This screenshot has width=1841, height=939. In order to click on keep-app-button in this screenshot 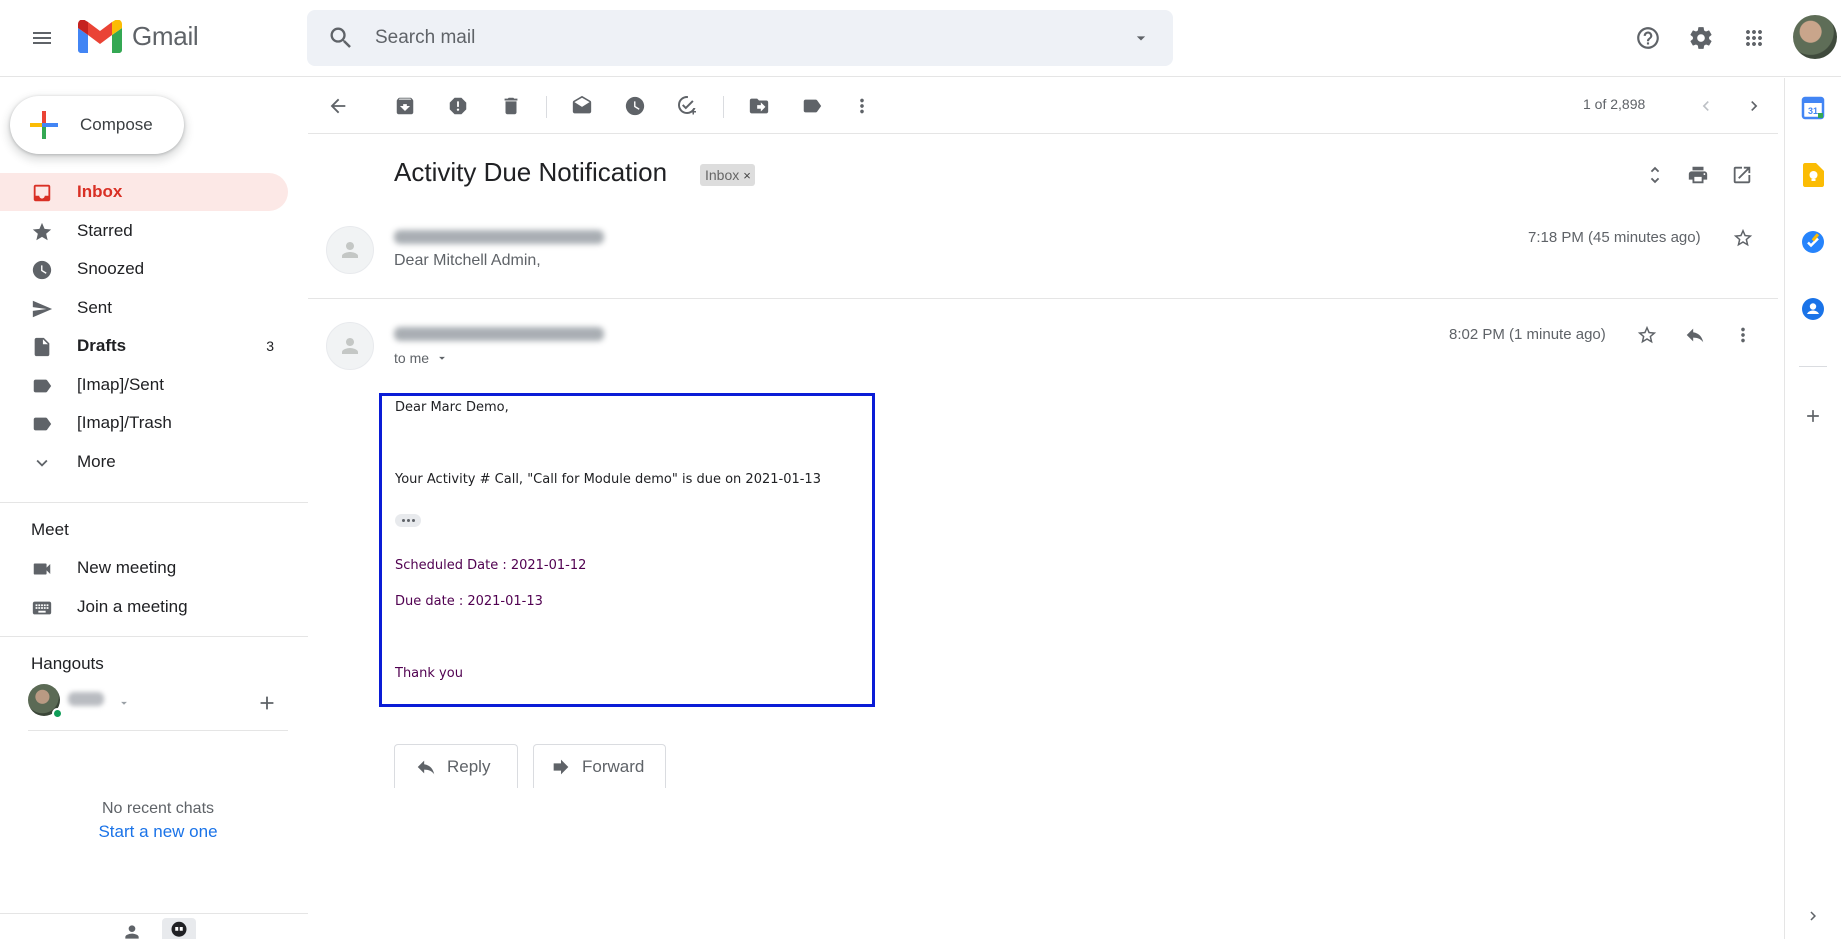, I will do `click(1813, 175)`.